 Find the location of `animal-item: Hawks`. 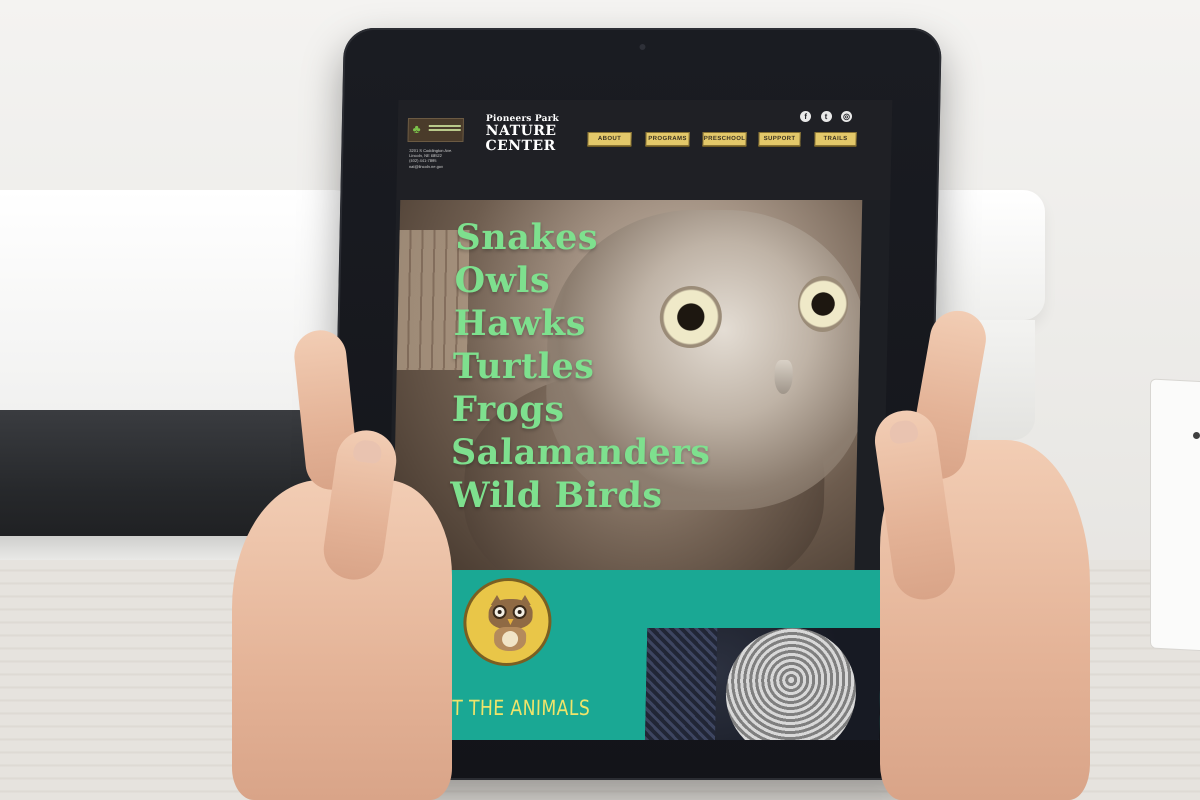

animal-item: Hawks is located at coordinates (520, 323).